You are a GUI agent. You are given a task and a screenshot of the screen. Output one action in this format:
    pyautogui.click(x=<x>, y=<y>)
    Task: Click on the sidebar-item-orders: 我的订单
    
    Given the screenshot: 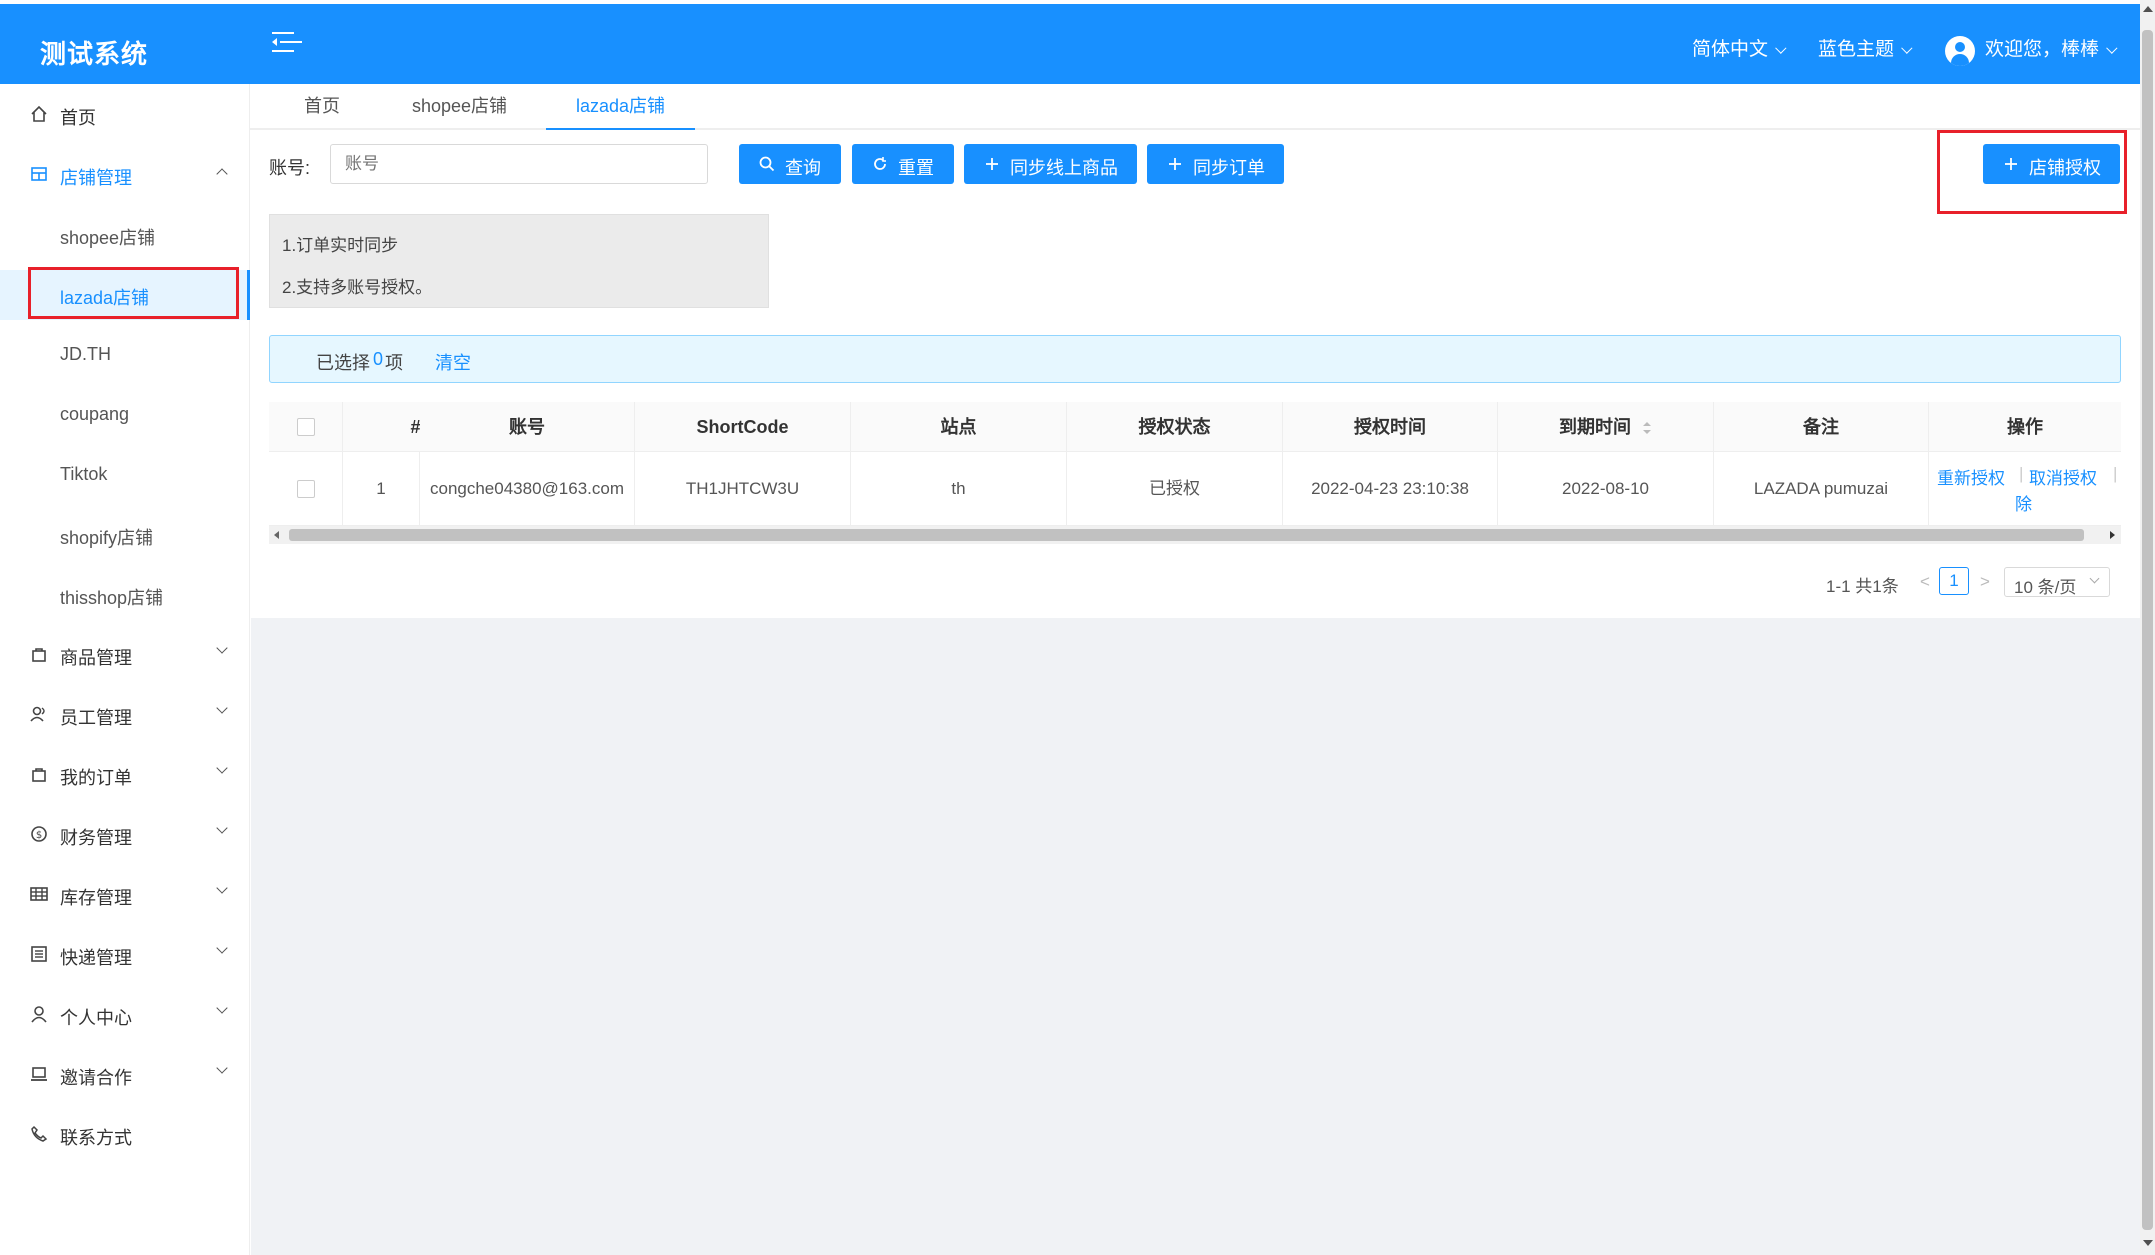 What is the action you would take?
    pyautogui.click(x=125, y=775)
    